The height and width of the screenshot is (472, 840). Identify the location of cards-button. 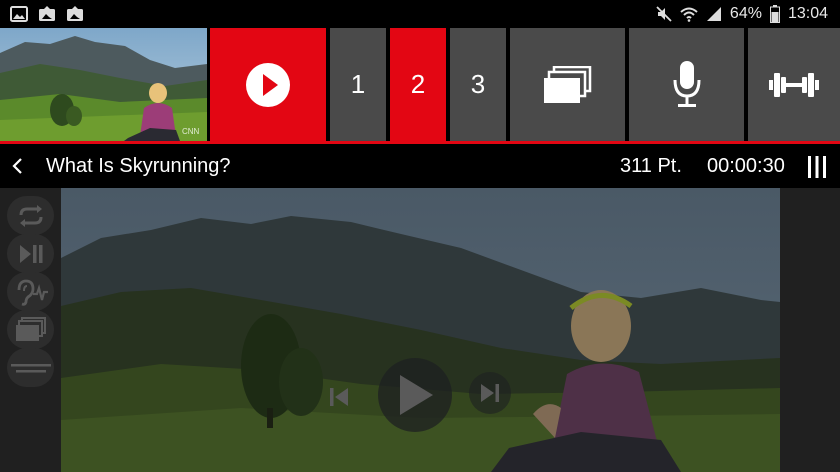
(30, 329).